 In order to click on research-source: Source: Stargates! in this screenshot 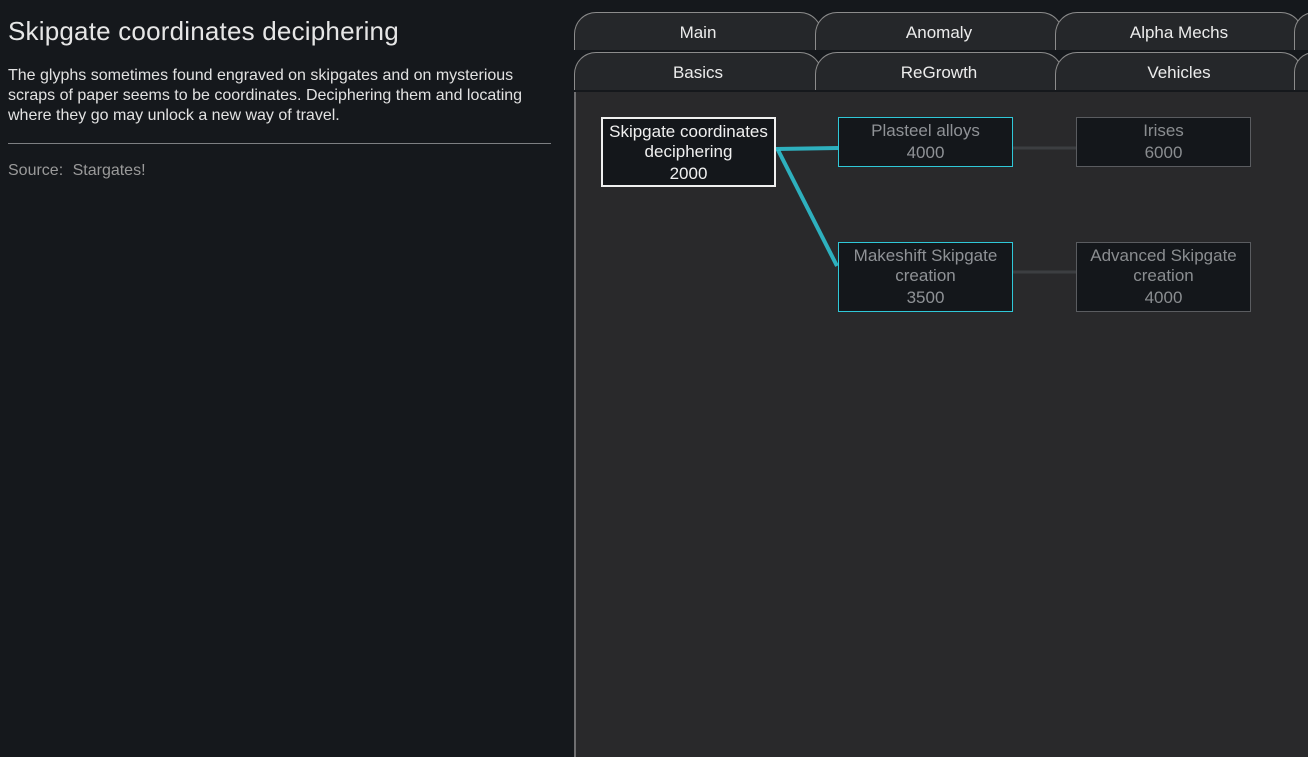, I will do `click(77, 171)`.